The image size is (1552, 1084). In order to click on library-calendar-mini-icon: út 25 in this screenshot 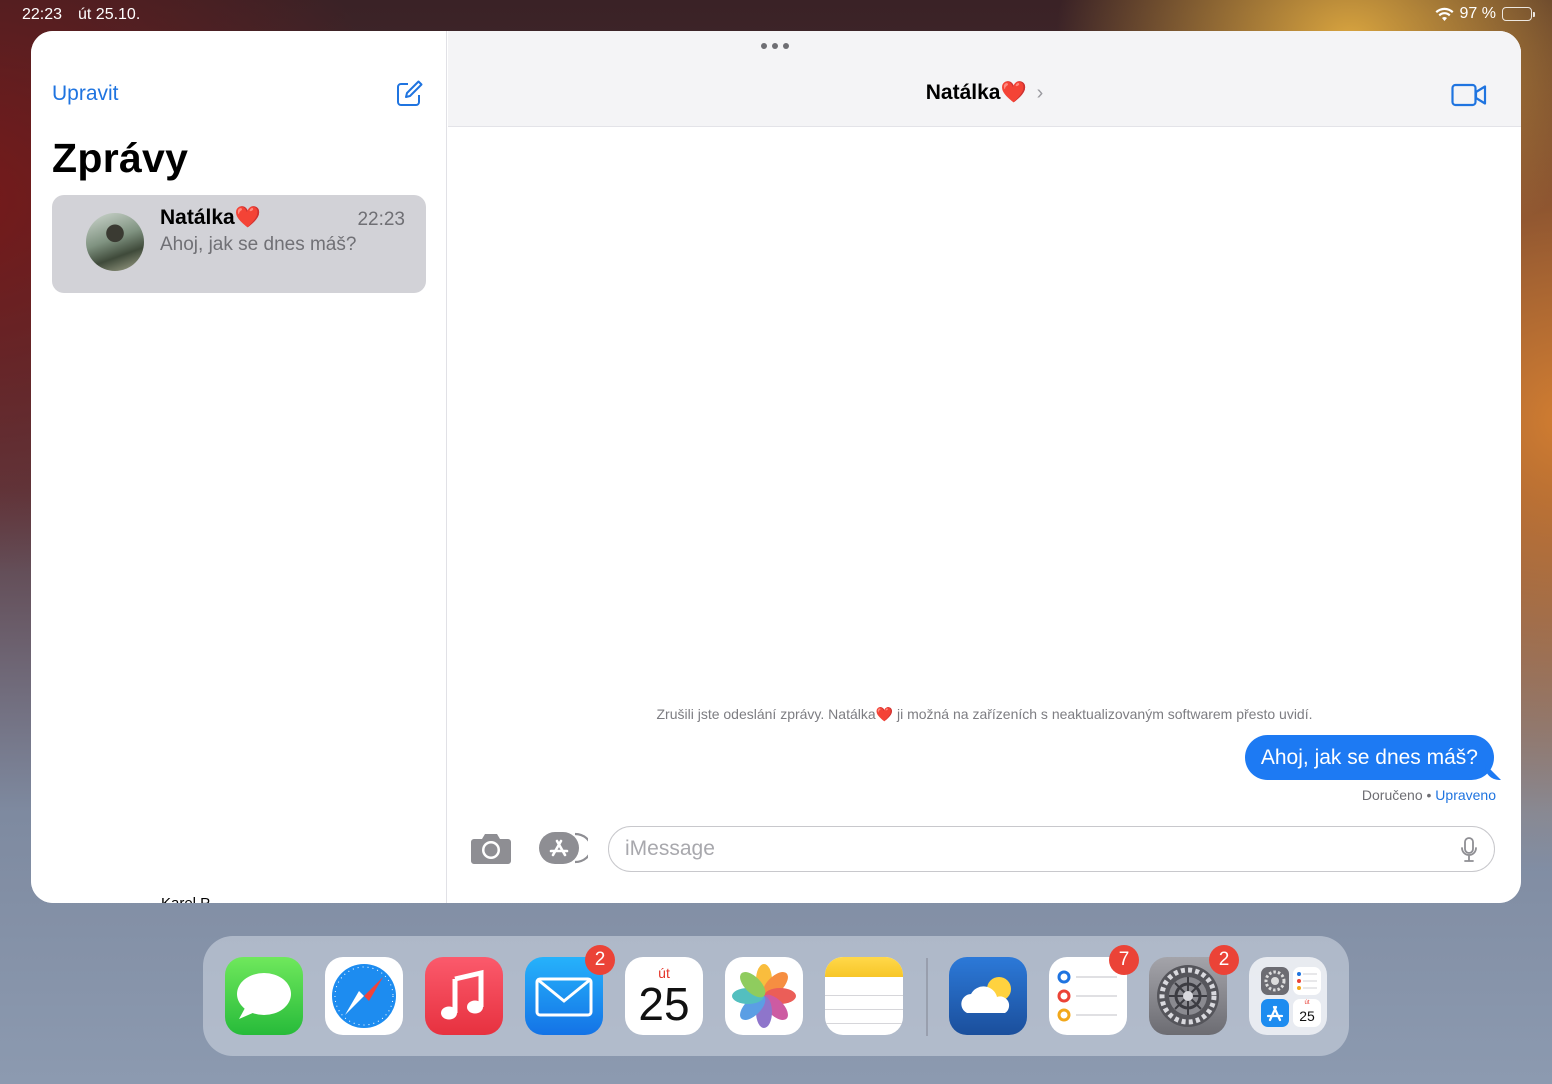, I will do `click(1307, 1013)`.